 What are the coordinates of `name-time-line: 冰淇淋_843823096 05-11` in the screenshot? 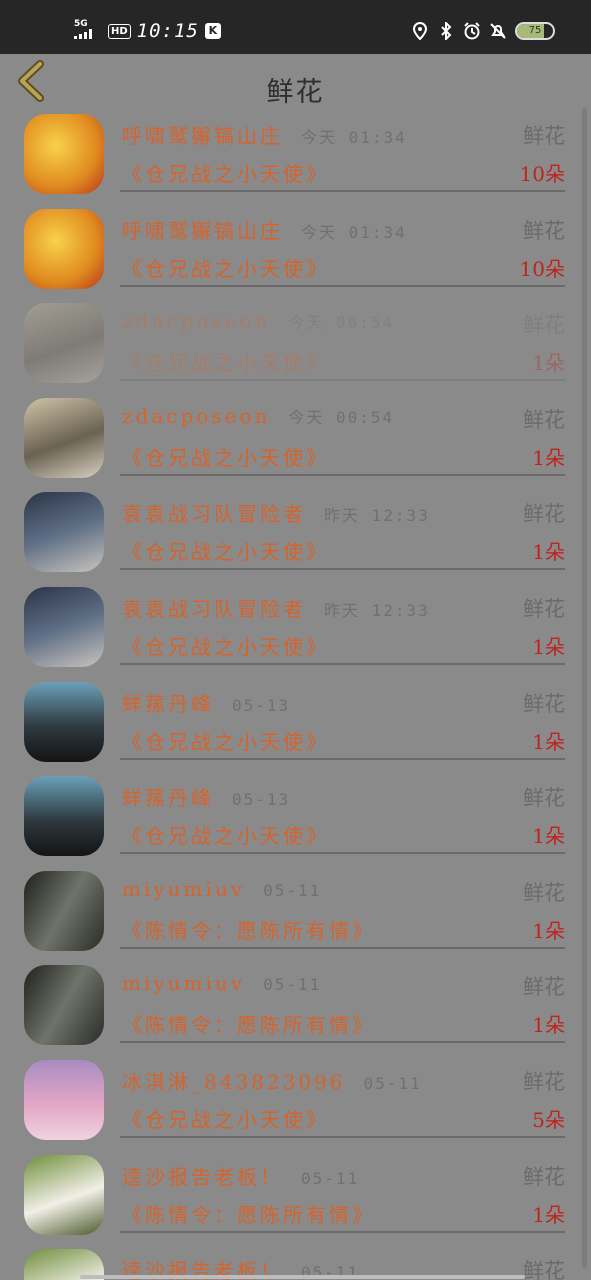 It's located at (272, 1080).